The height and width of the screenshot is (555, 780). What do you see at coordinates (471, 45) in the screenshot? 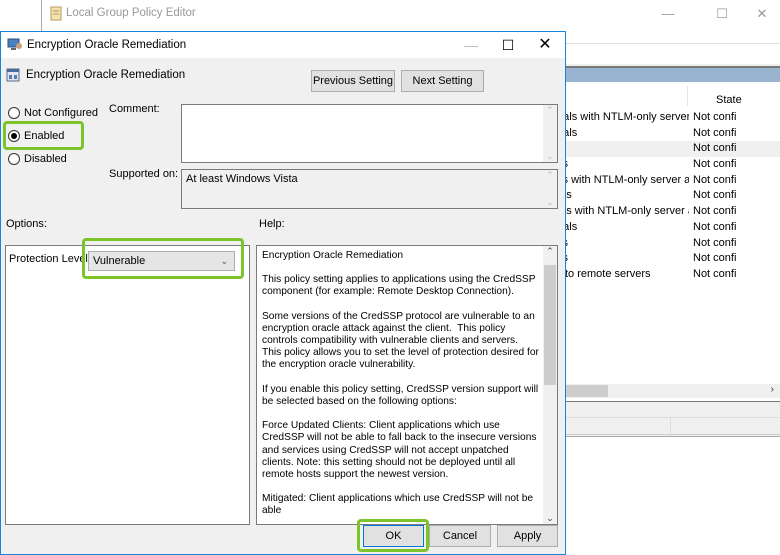
I see `dialog-minimize-button: —` at bounding box center [471, 45].